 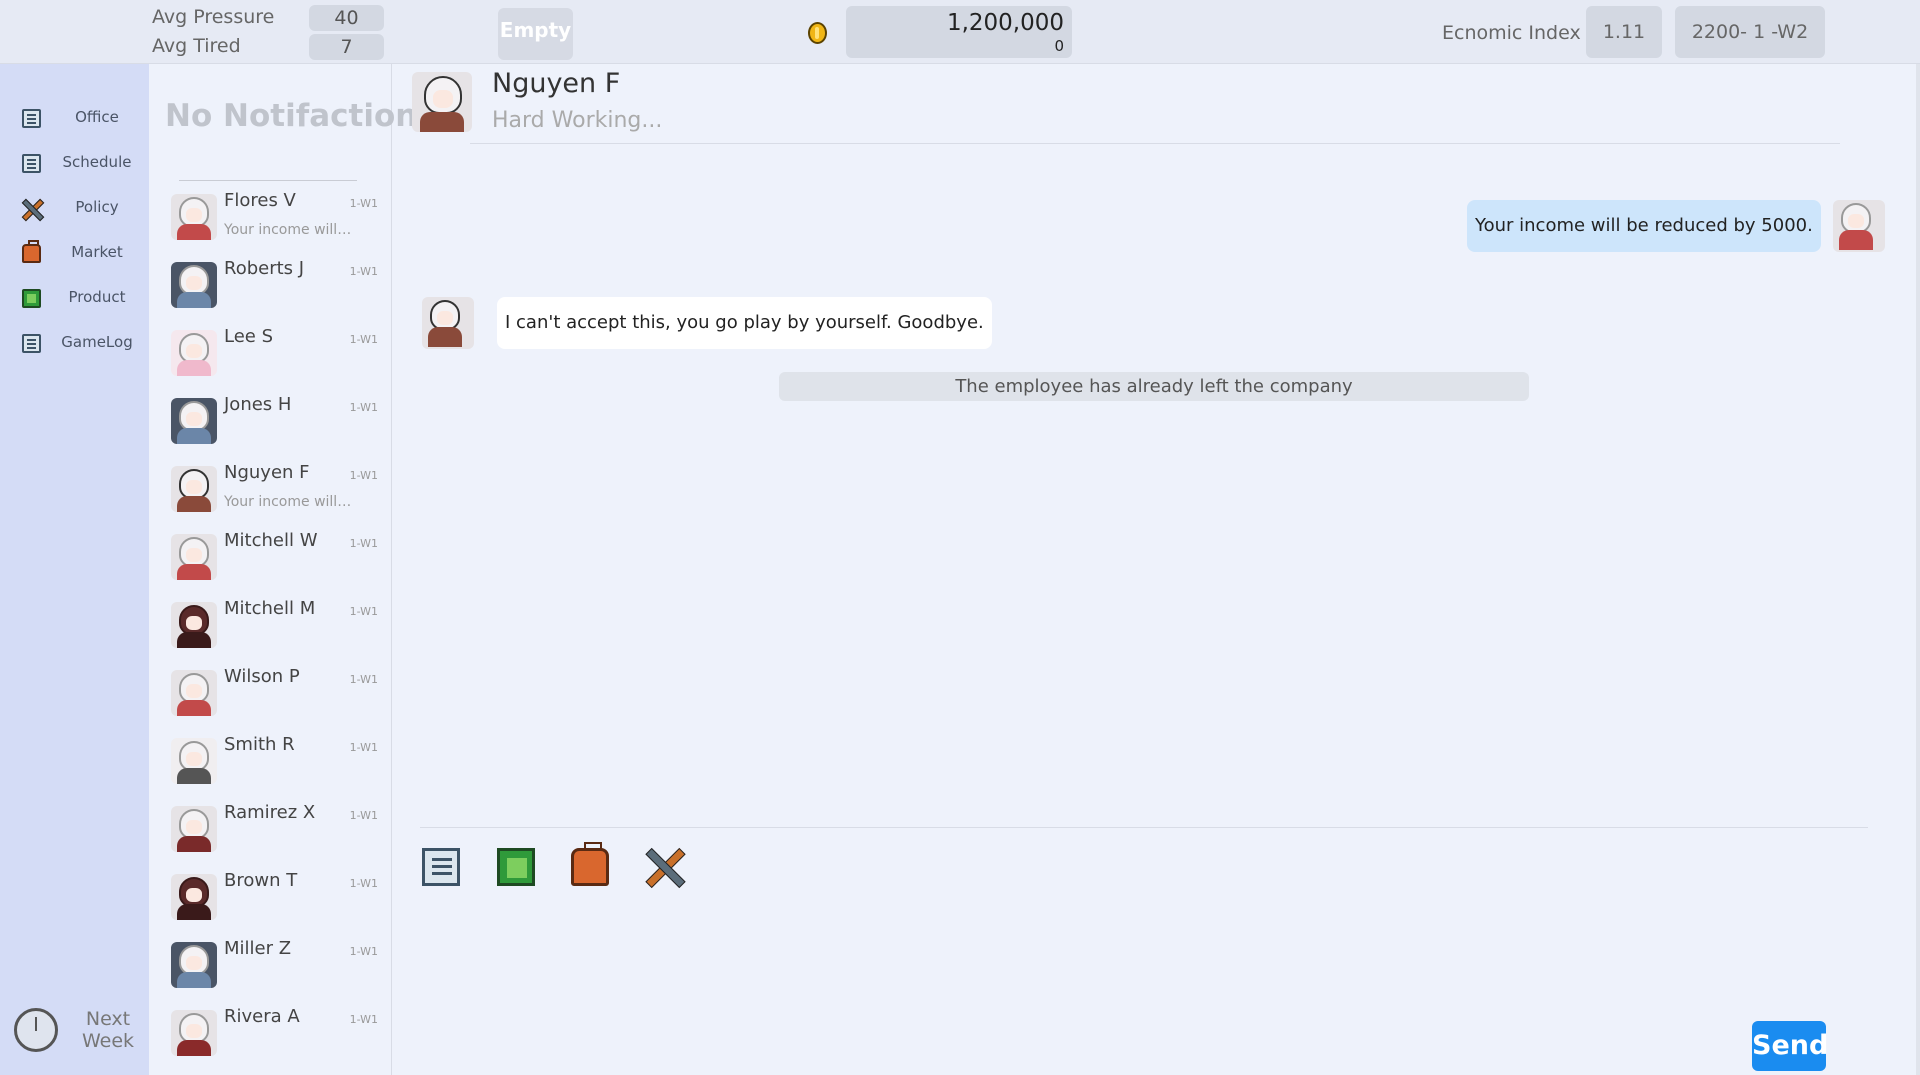 I want to click on scrollbar, so click(x=1918, y=569).